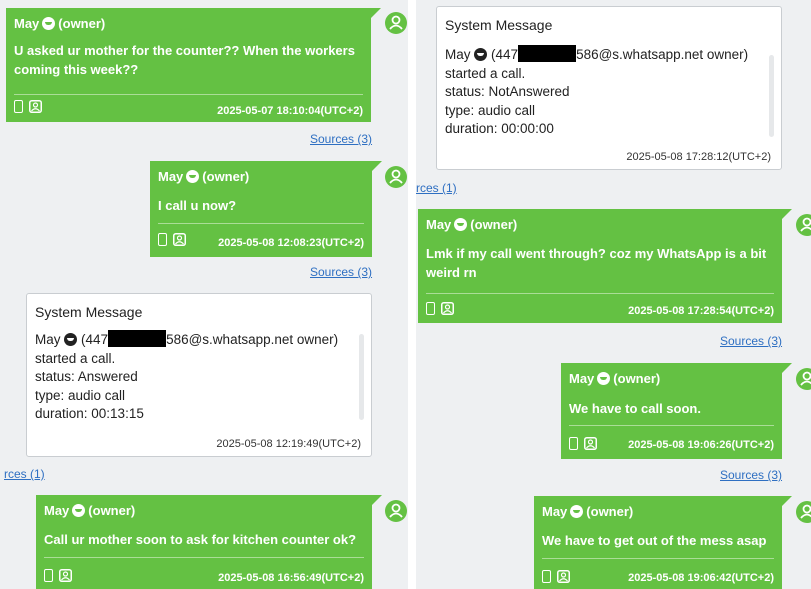  Describe the element at coordinates (701, 445) in the screenshot. I see `message-timestamp: 2025-05-08 19:06:26(UTC+2)` at that location.